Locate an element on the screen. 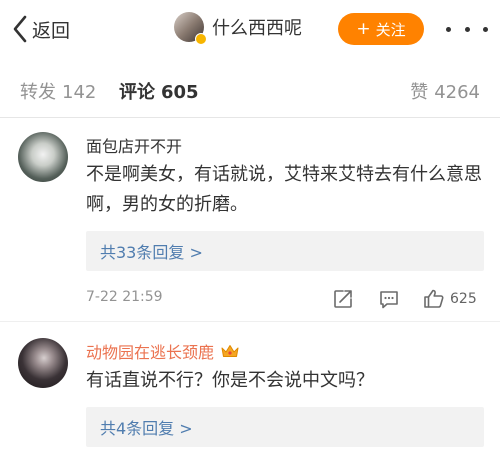  author-name: 什么西西呢 is located at coordinates (257, 27).